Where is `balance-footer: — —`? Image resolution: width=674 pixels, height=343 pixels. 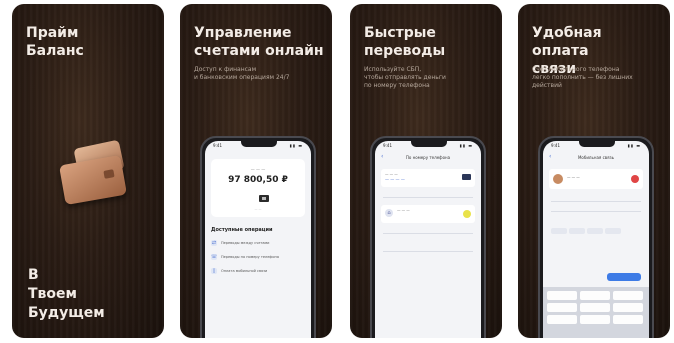
balance-footer: — — is located at coordinates (258, 209).